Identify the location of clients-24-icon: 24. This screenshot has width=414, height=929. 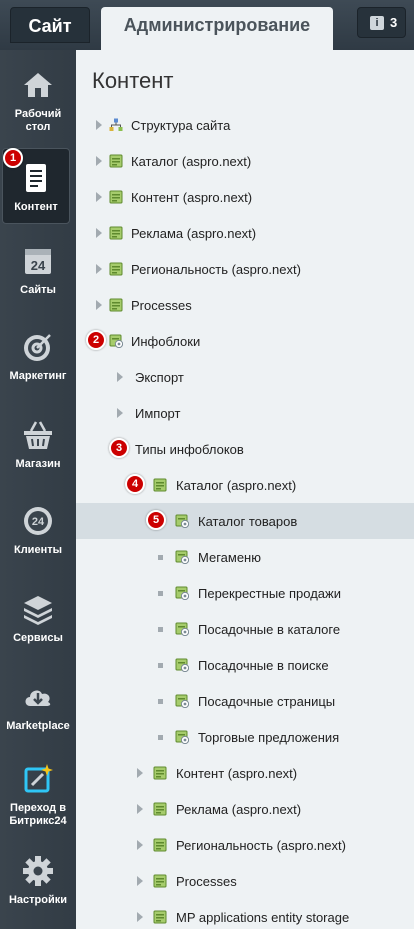
(38, 521).